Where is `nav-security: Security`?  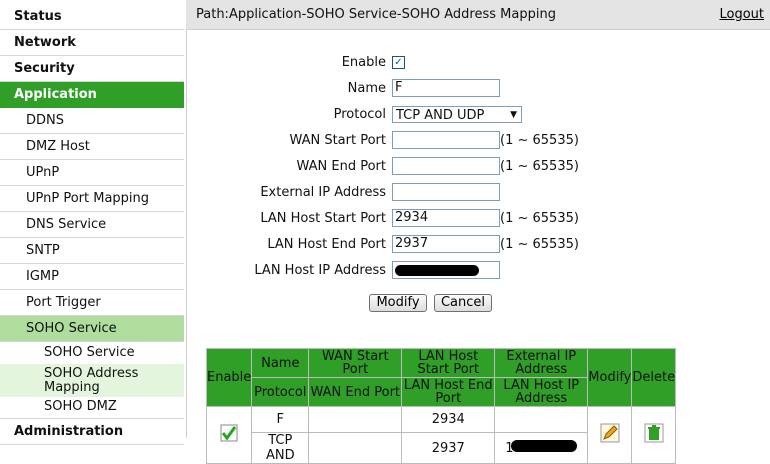 nav-security: Security is located at coordinates (92, 69).